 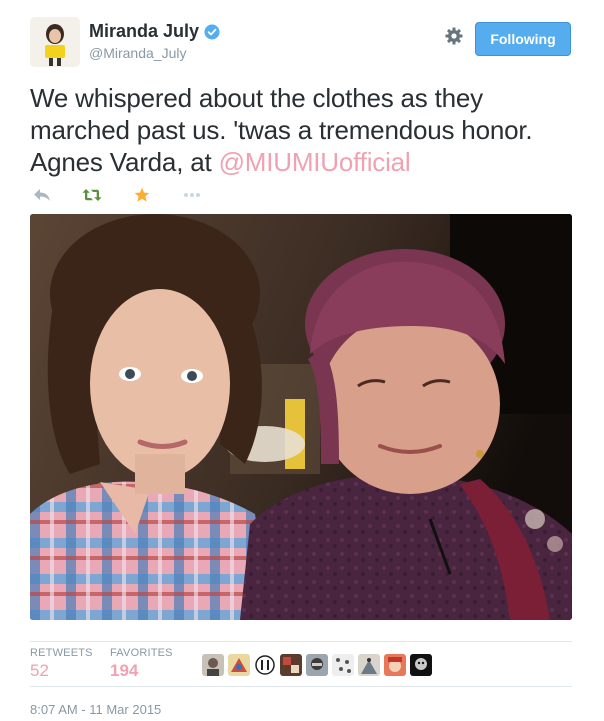 What do you see at coordinates (315, 162) in the screenshot?
I see `mention-link: @MIUMIUofficial` at bounding box center [315, 162].